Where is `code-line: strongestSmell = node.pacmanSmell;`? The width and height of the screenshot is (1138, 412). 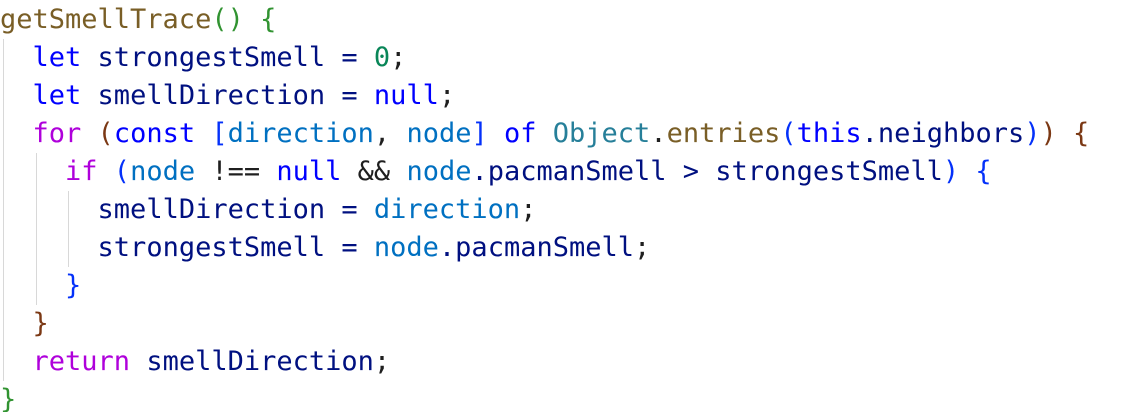 code-line: strongestSmell = node.pacmanSmell; is located at coordinates (325, 248).